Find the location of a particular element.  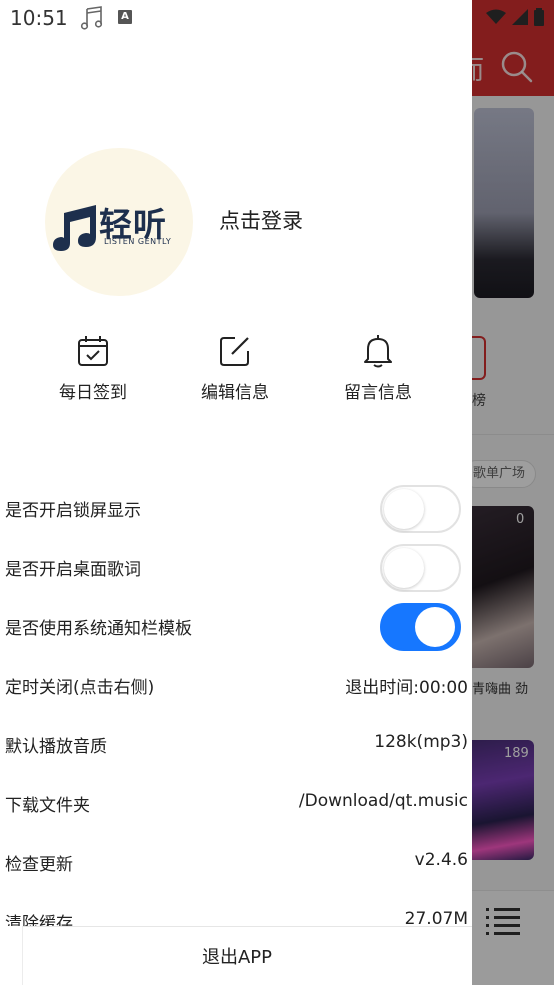

desktop-lyrics-toggle is located at coordinates (420, 568).